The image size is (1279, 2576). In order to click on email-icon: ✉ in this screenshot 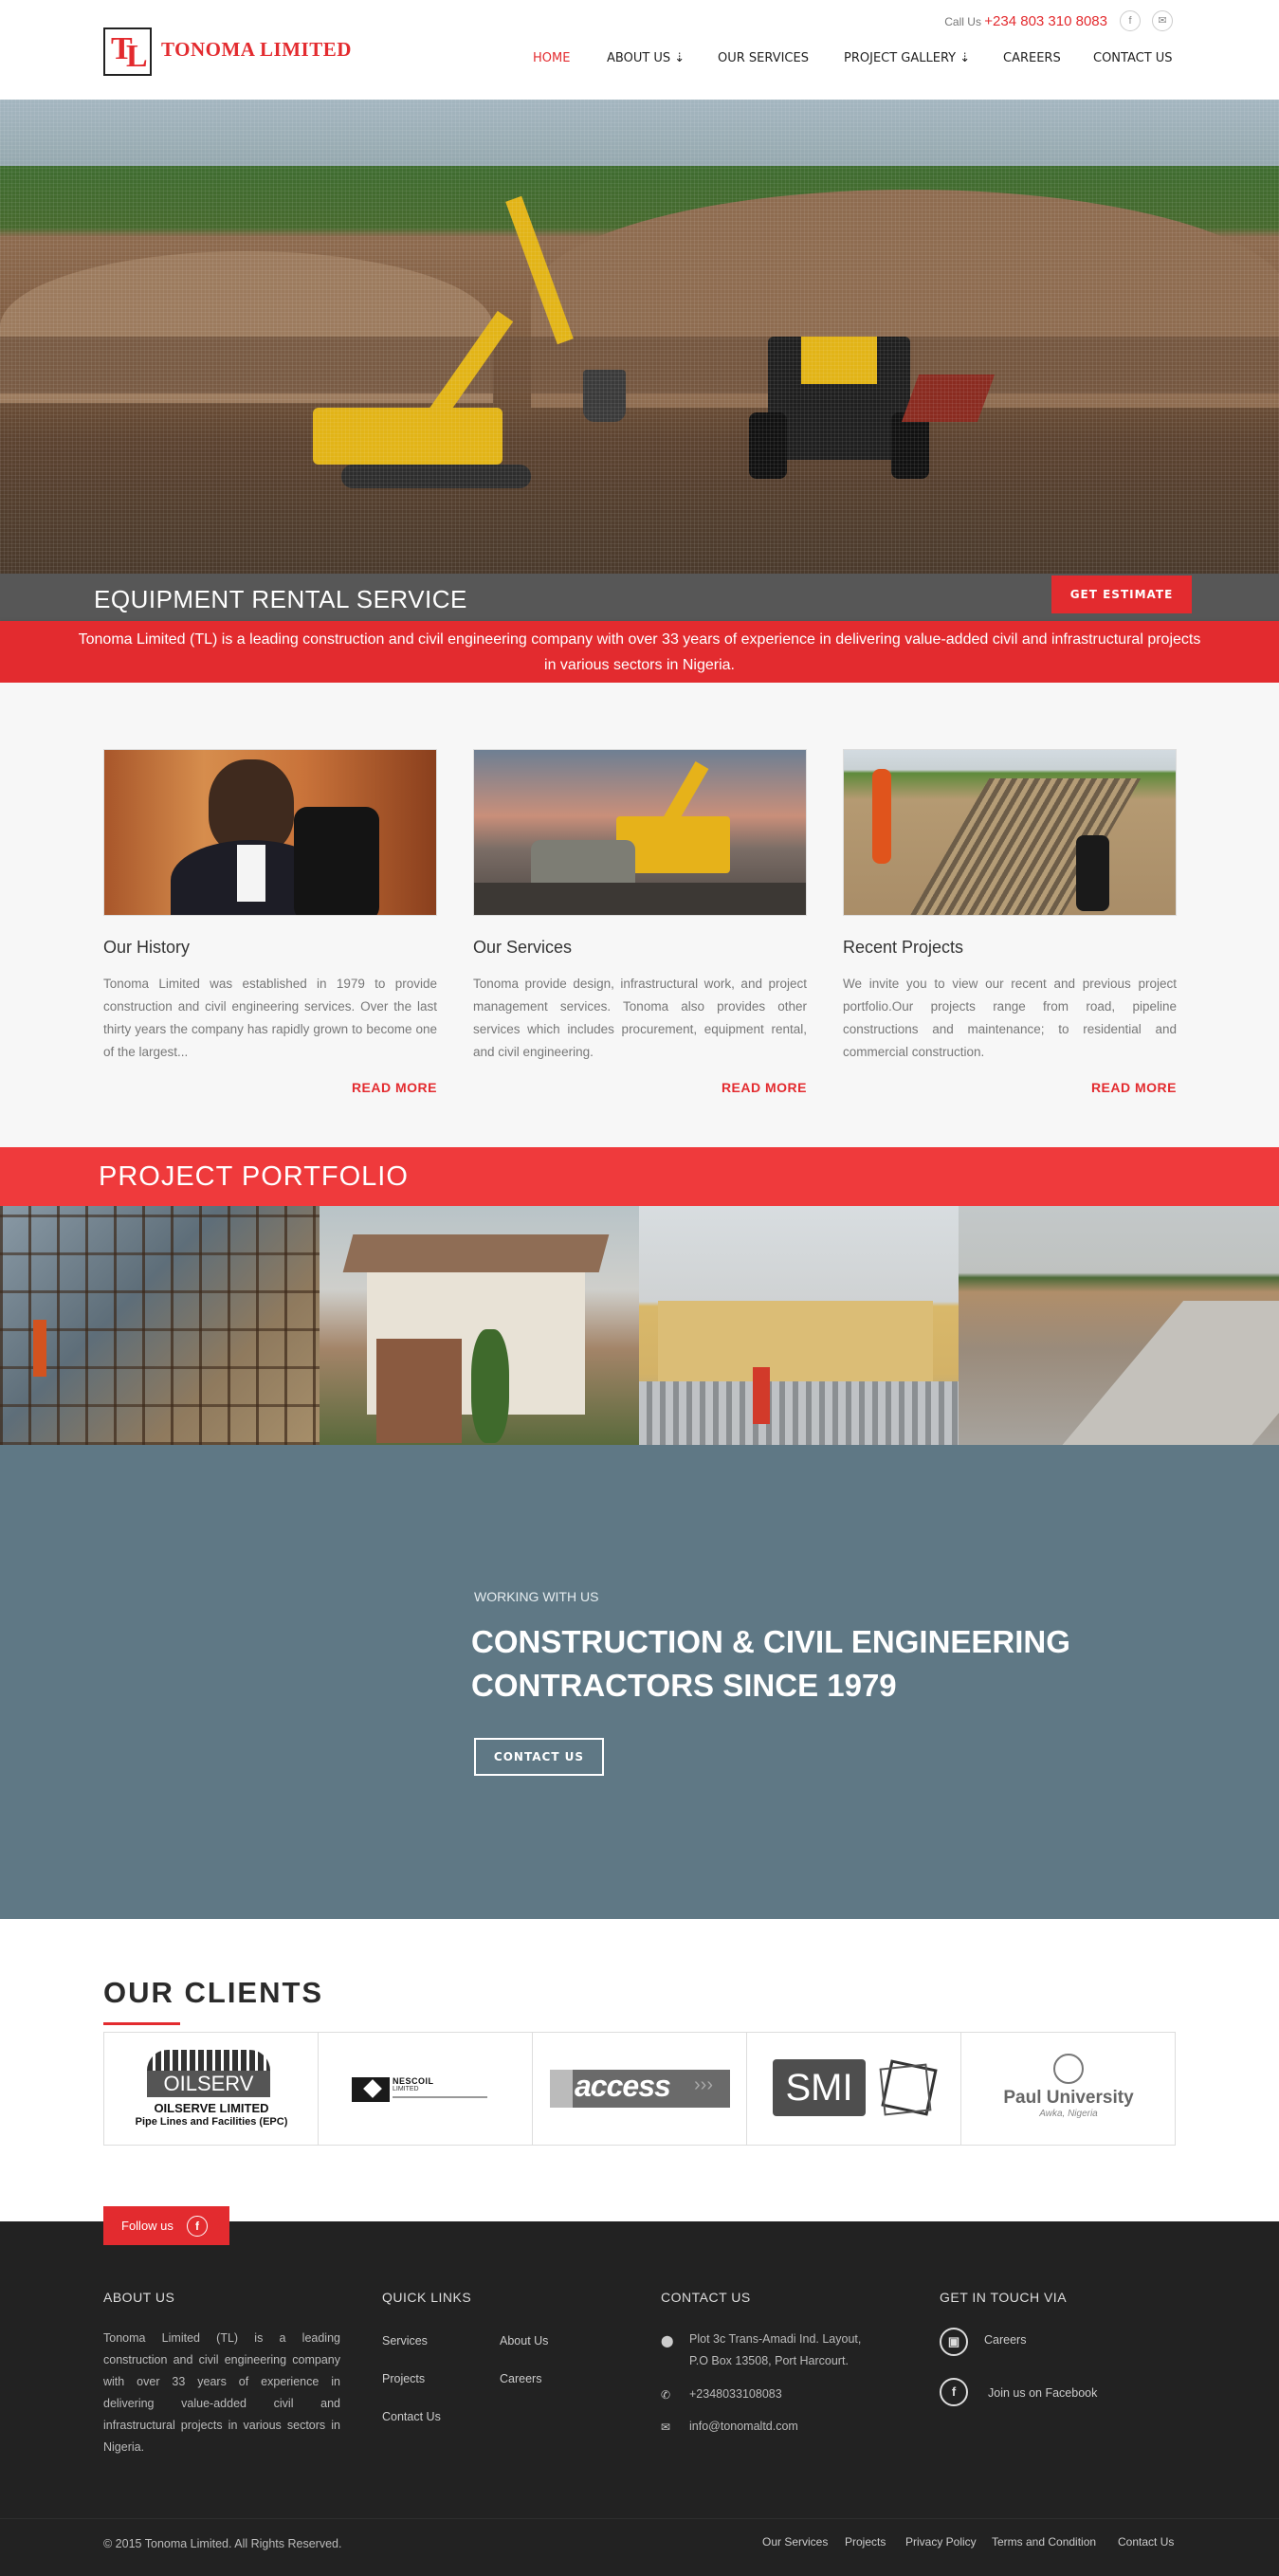, I will do `click(1162, 20)`.